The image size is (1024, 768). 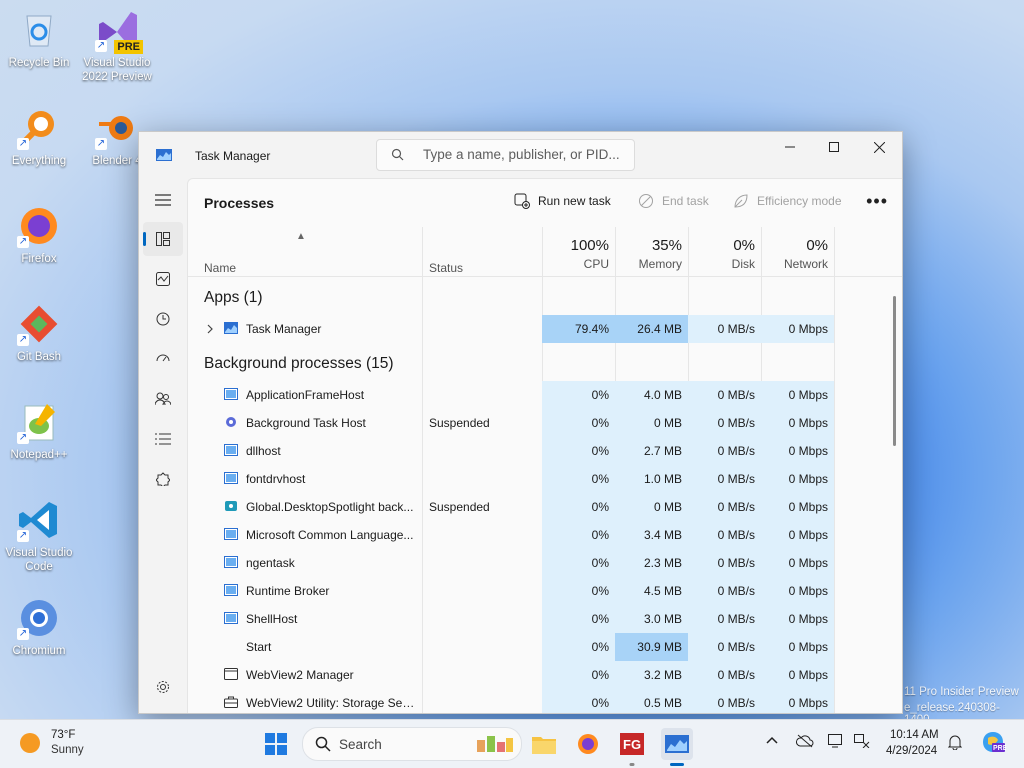 What do you see at coordinates (39, 137) in the screenshot?
I see `desktop-icon-everything: ↗ Everything` at bounding box center [39, 137].